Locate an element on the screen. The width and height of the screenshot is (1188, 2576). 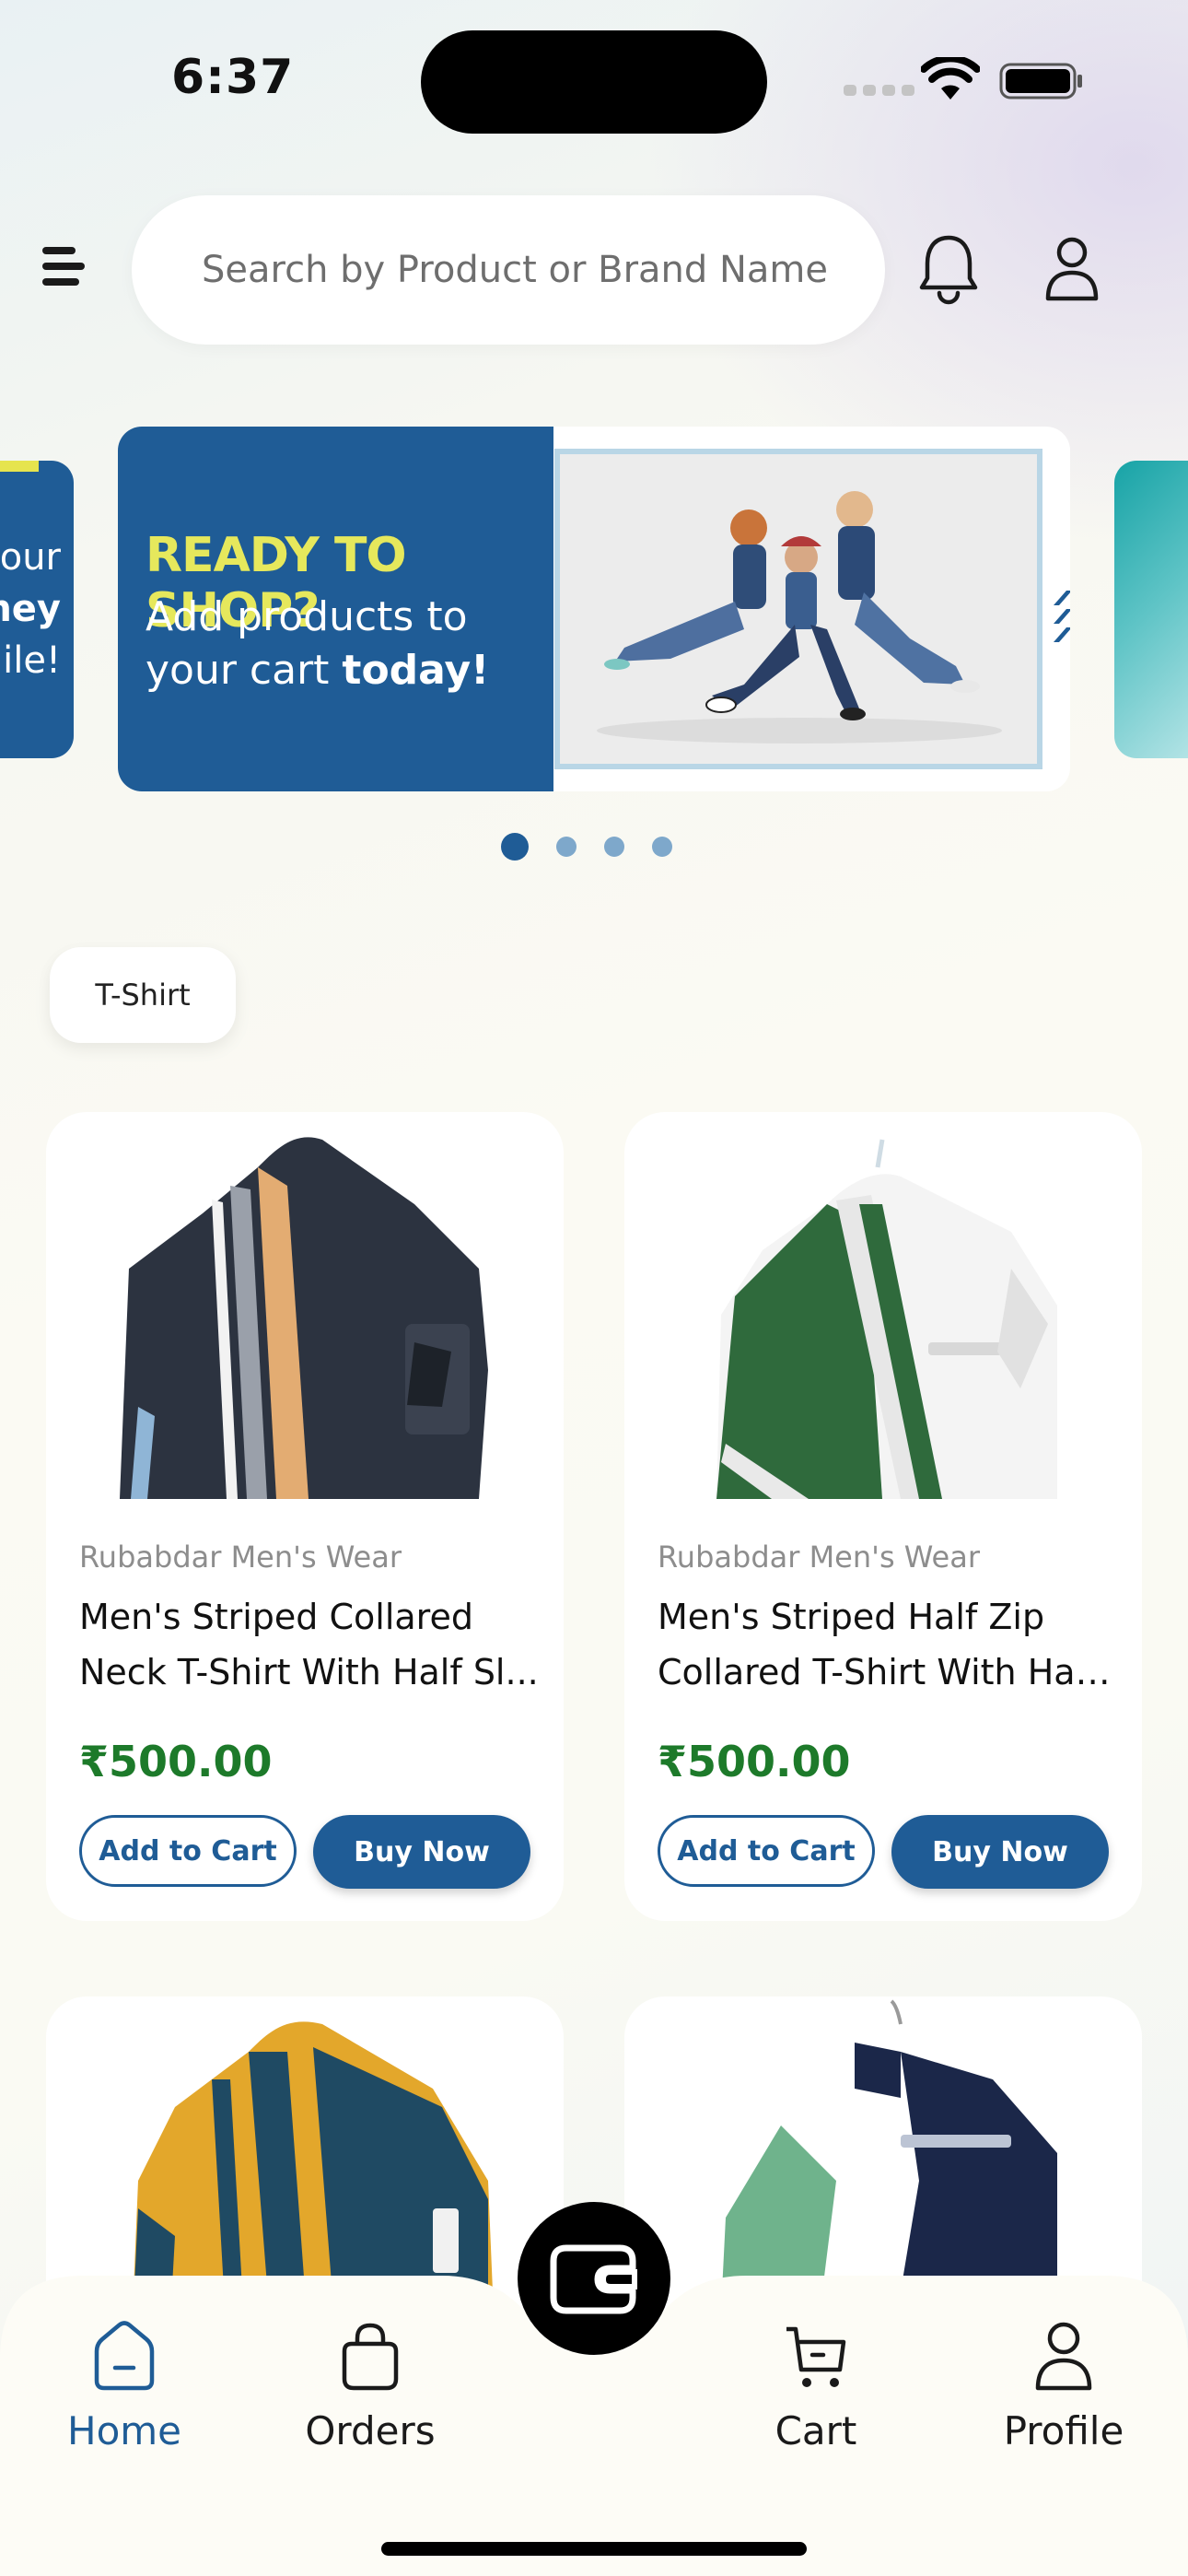
home-indicator is located at coordinates (594, 2549).